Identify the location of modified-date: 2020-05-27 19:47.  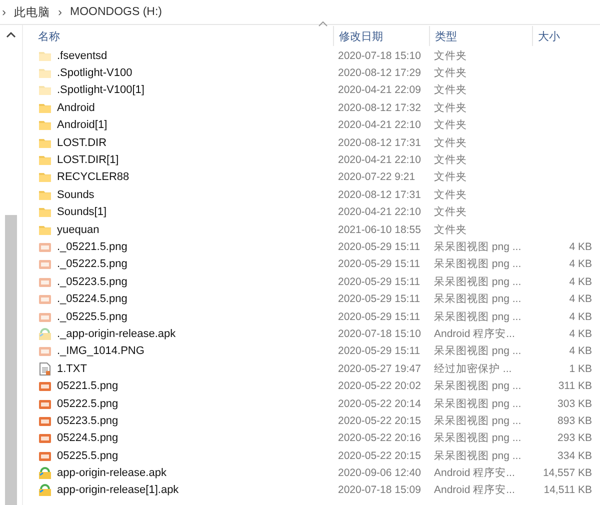
(379, 368).